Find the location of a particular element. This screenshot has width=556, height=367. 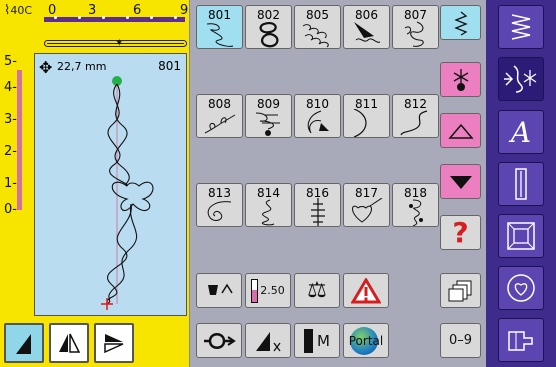

needle-position-rail: ✶ is located at coordinates (115, 43).